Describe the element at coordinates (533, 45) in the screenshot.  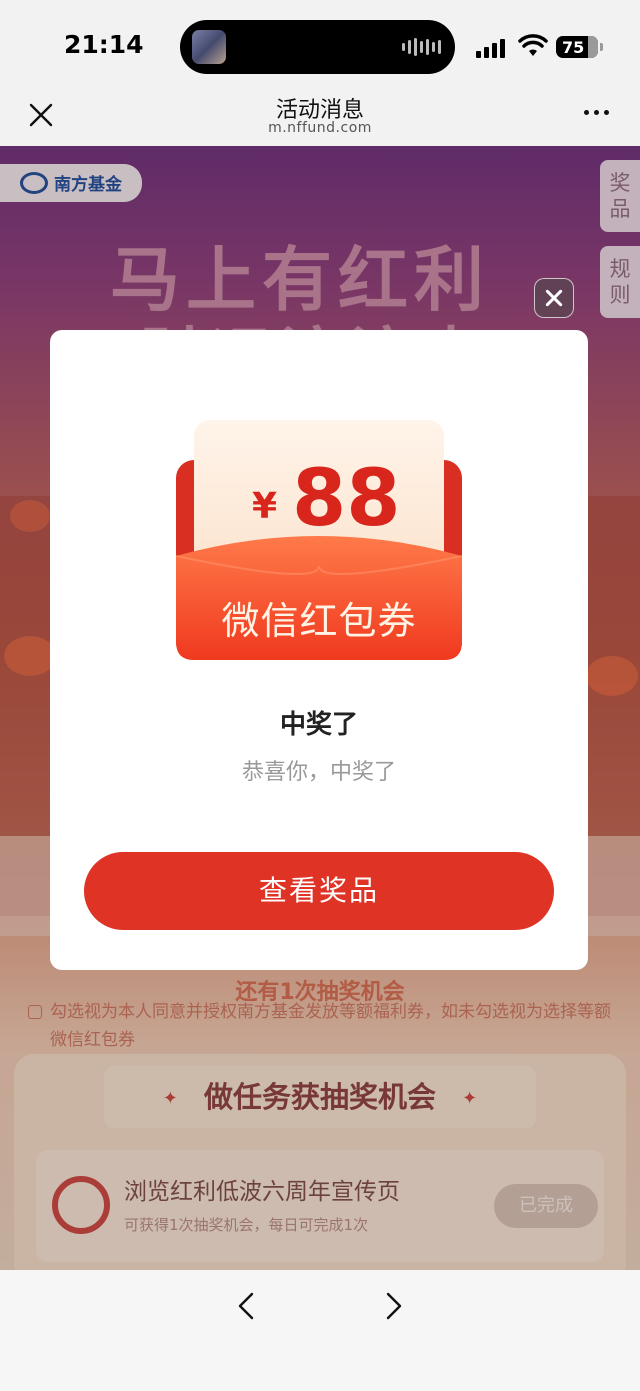
I see `wifi-icon` at that location.